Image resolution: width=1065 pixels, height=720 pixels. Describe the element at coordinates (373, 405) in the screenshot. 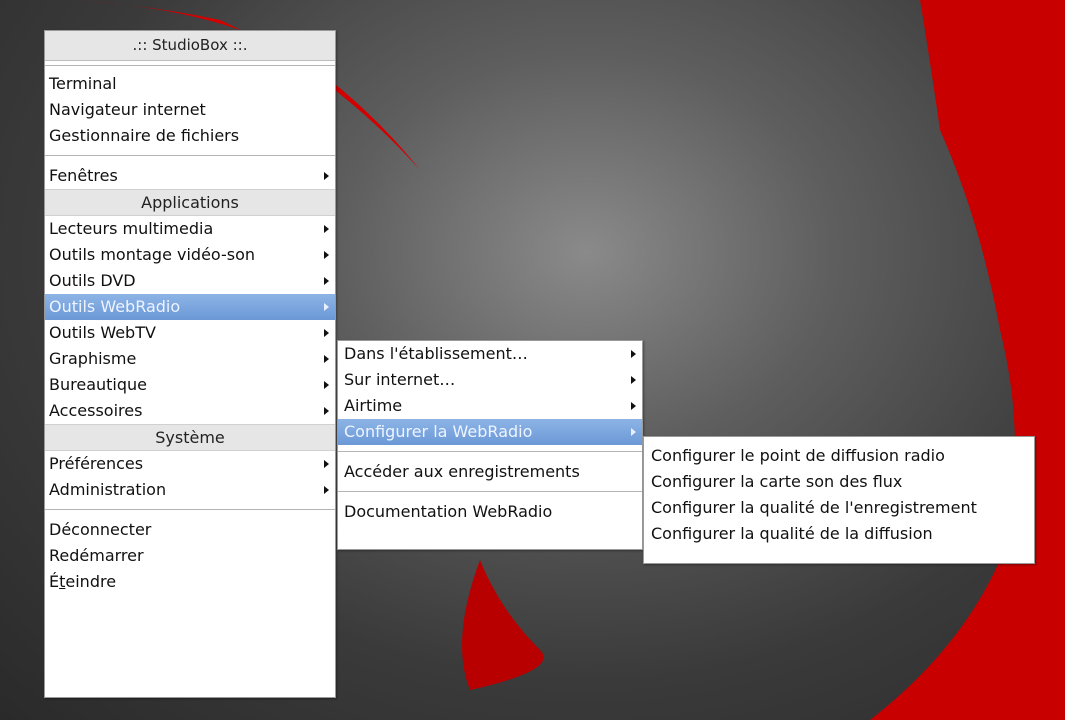

I see `menu-item-label: Airtime` at that location.